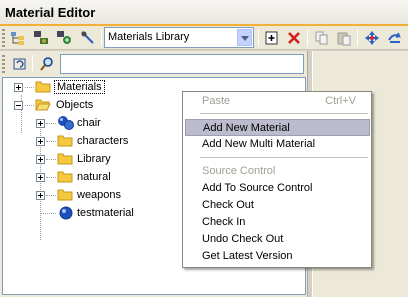  Describe the element at coordinates (224, 222) in the screenshot. I see `menu-item-label: Check In` at that location.